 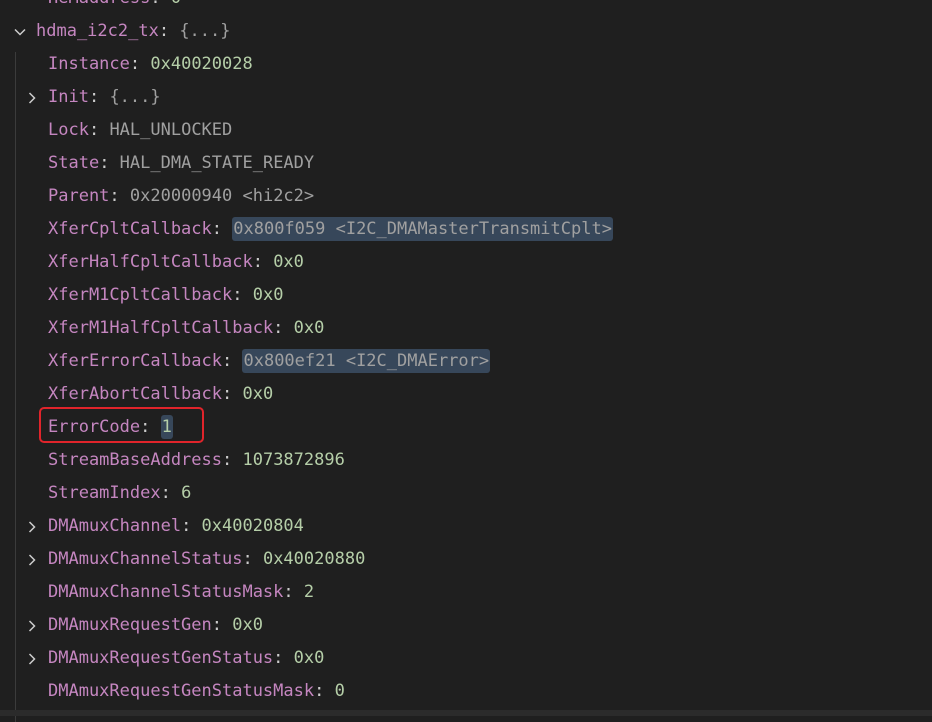 I want to click on variable-label: DMAmuxChannel: 0x40020804, so click(x=176, y=526).